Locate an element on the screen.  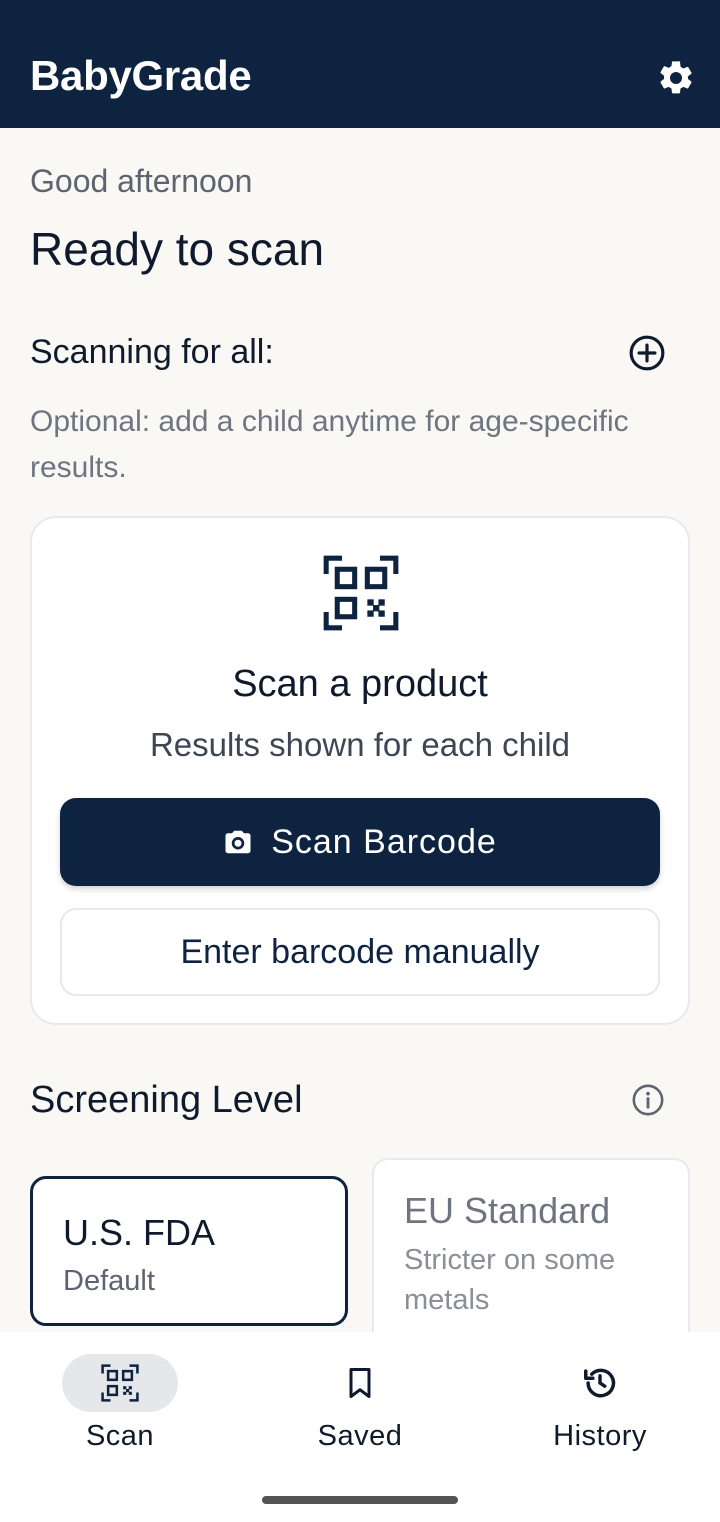
bottom-navigation: Scan Saved History is located at coordinates (360, 1427).